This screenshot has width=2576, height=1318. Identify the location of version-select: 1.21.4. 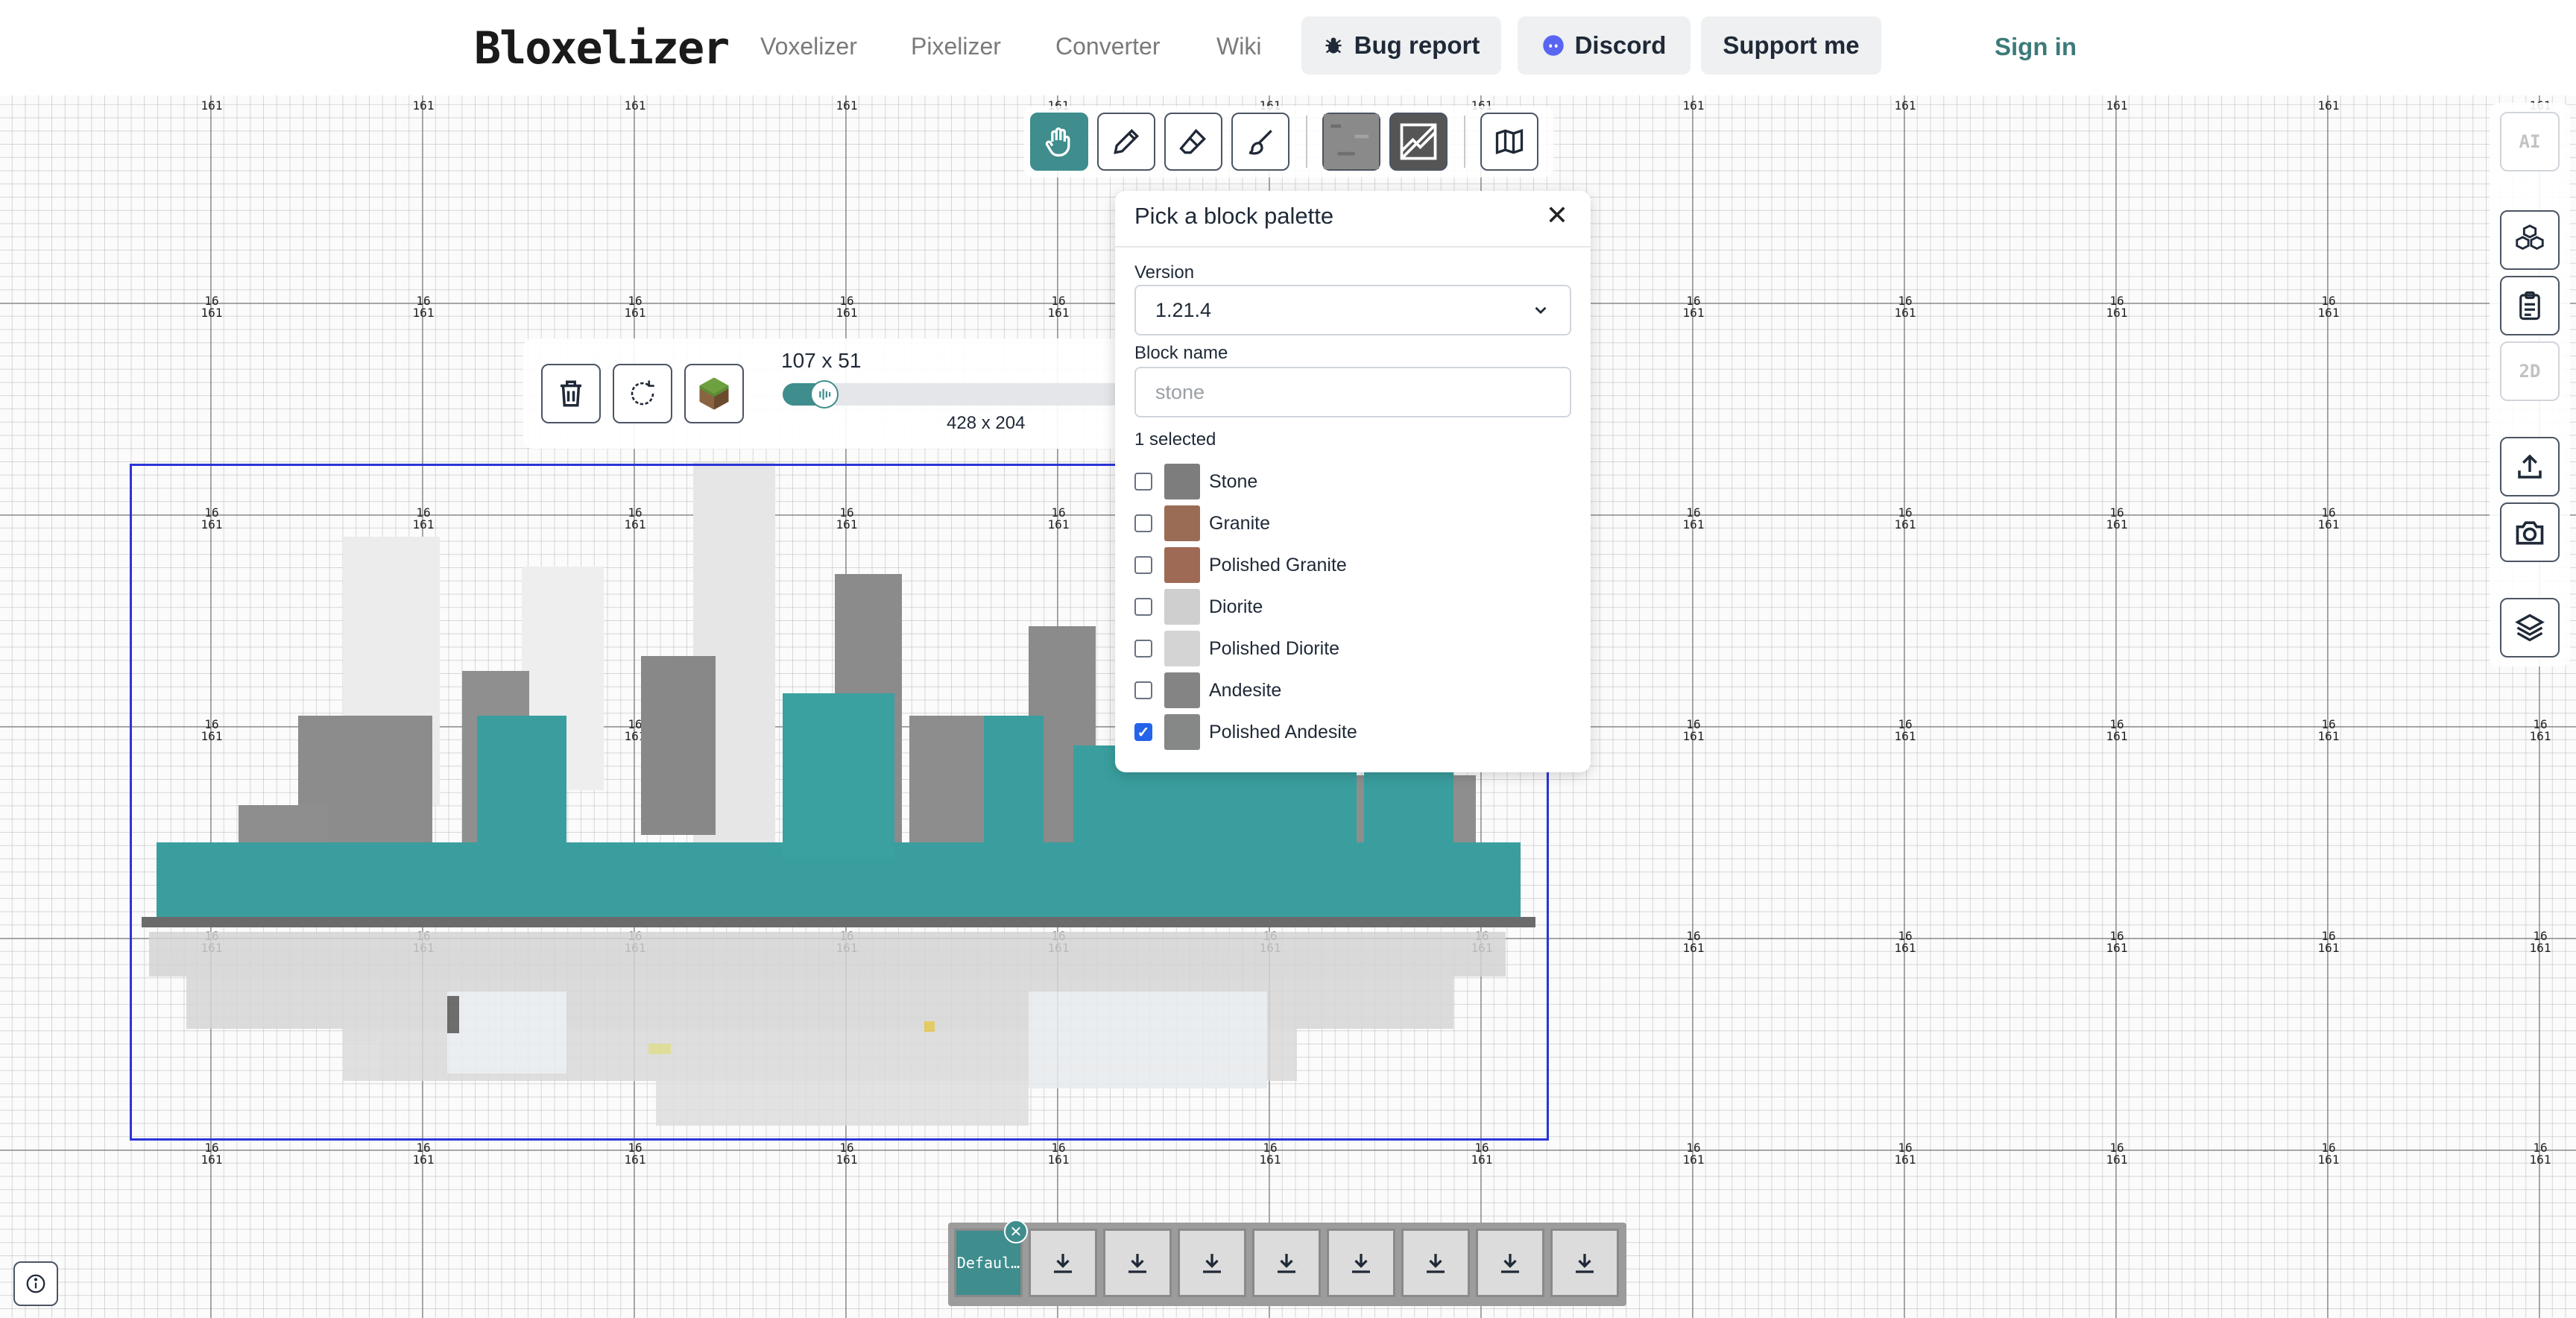
(1352, 310).